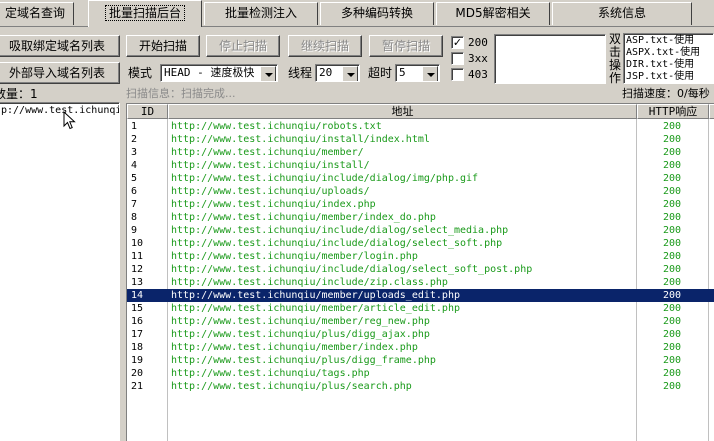  I want to click on cell-id: 19, so click(137, 360).